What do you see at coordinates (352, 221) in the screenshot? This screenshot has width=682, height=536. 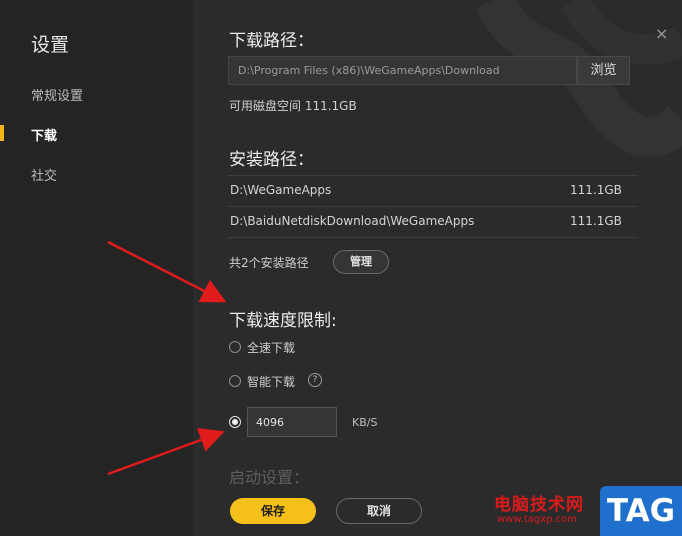 I see `install-path-row-2: D:\BaiduNetdiskDownload\WeGameApps` at bounding box center [352, 221].